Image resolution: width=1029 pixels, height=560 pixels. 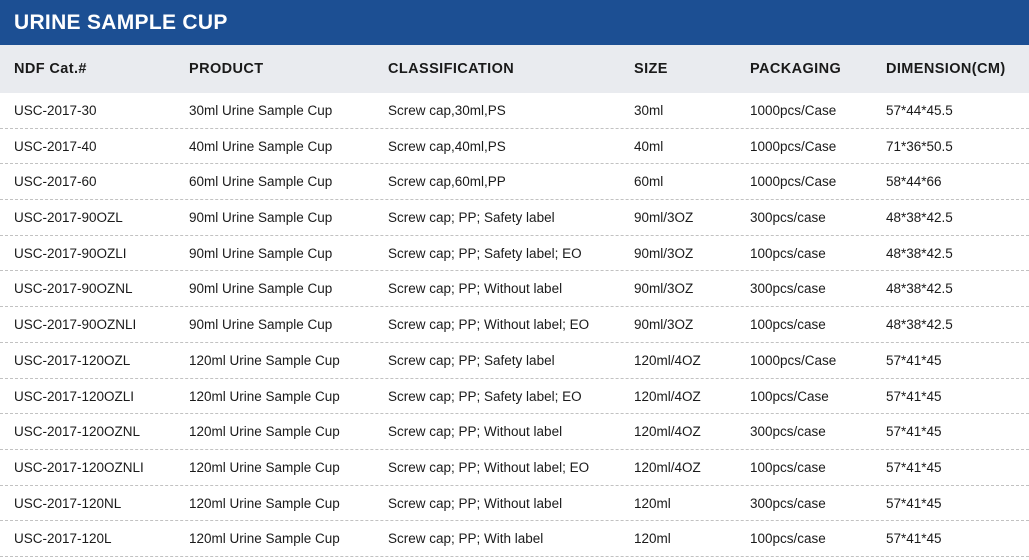 I want to click on cell-dimension: 58*44*66, so click(x=914, y=182).